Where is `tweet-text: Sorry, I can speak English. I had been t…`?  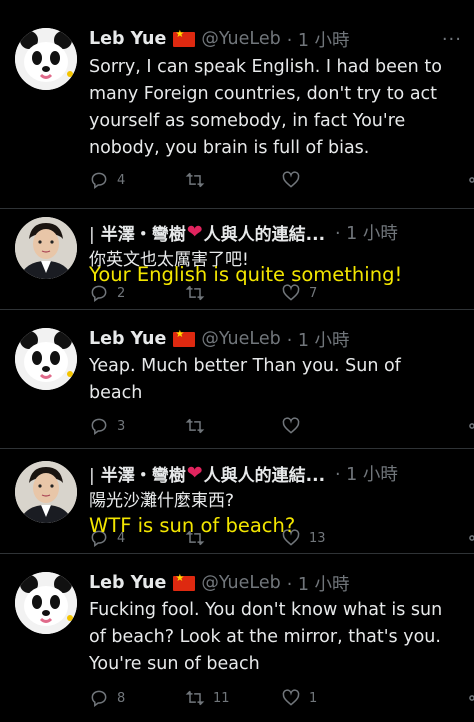
tweet-text: Sorry, I can speak English. I had been t… is located at coordinates (265, 107).